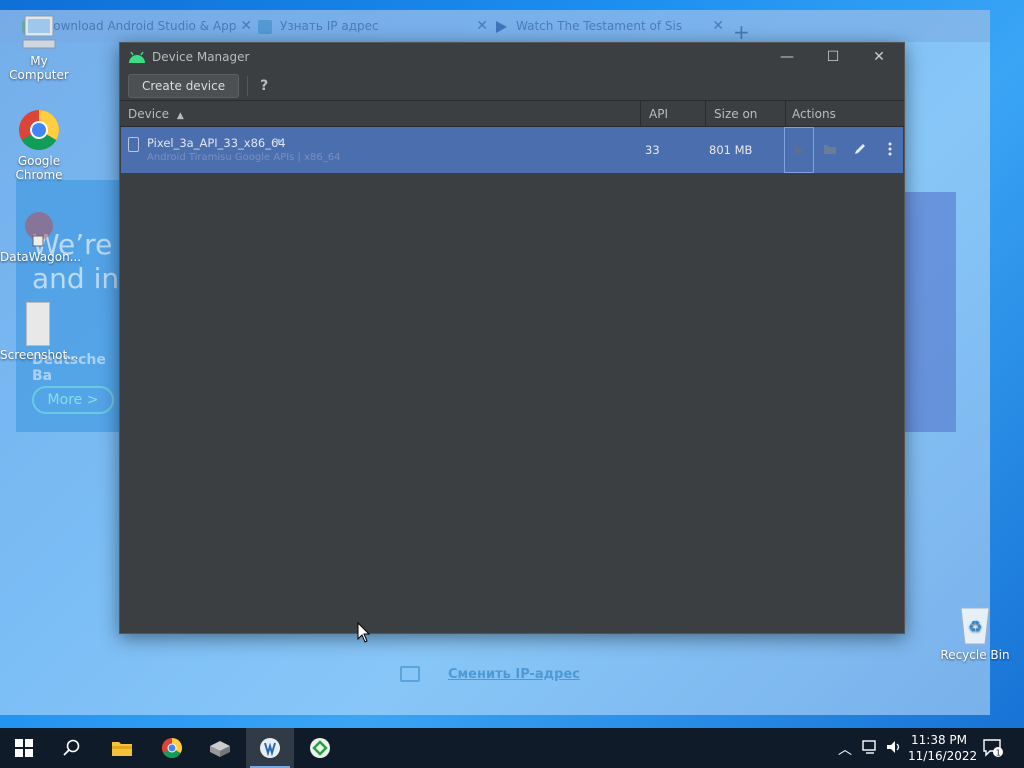 This screenshot has height=768, width=1024. What do you see at coordinates (943, 756) in the screenshot?
I see `clock-date: 11/16/2022` at bounding box center [943, 756].